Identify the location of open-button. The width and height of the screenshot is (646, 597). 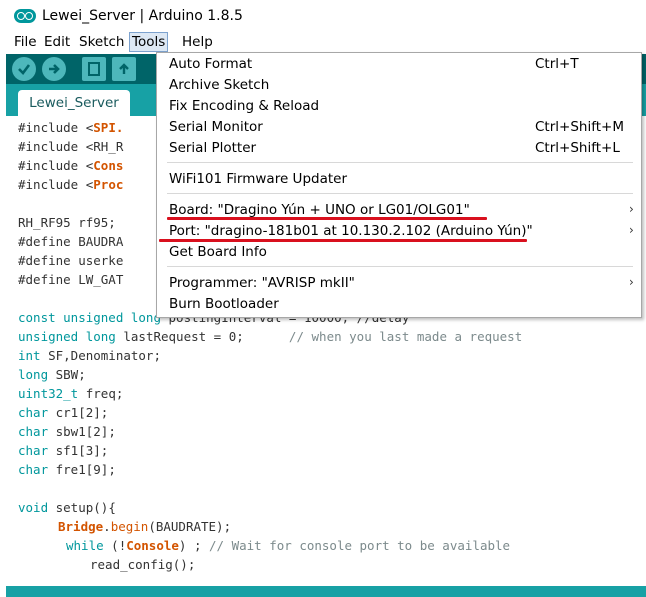
(124, 69).